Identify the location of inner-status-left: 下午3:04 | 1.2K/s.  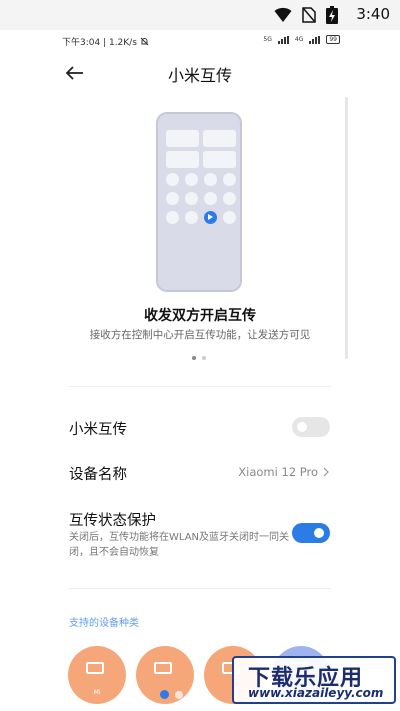
(105, 41).